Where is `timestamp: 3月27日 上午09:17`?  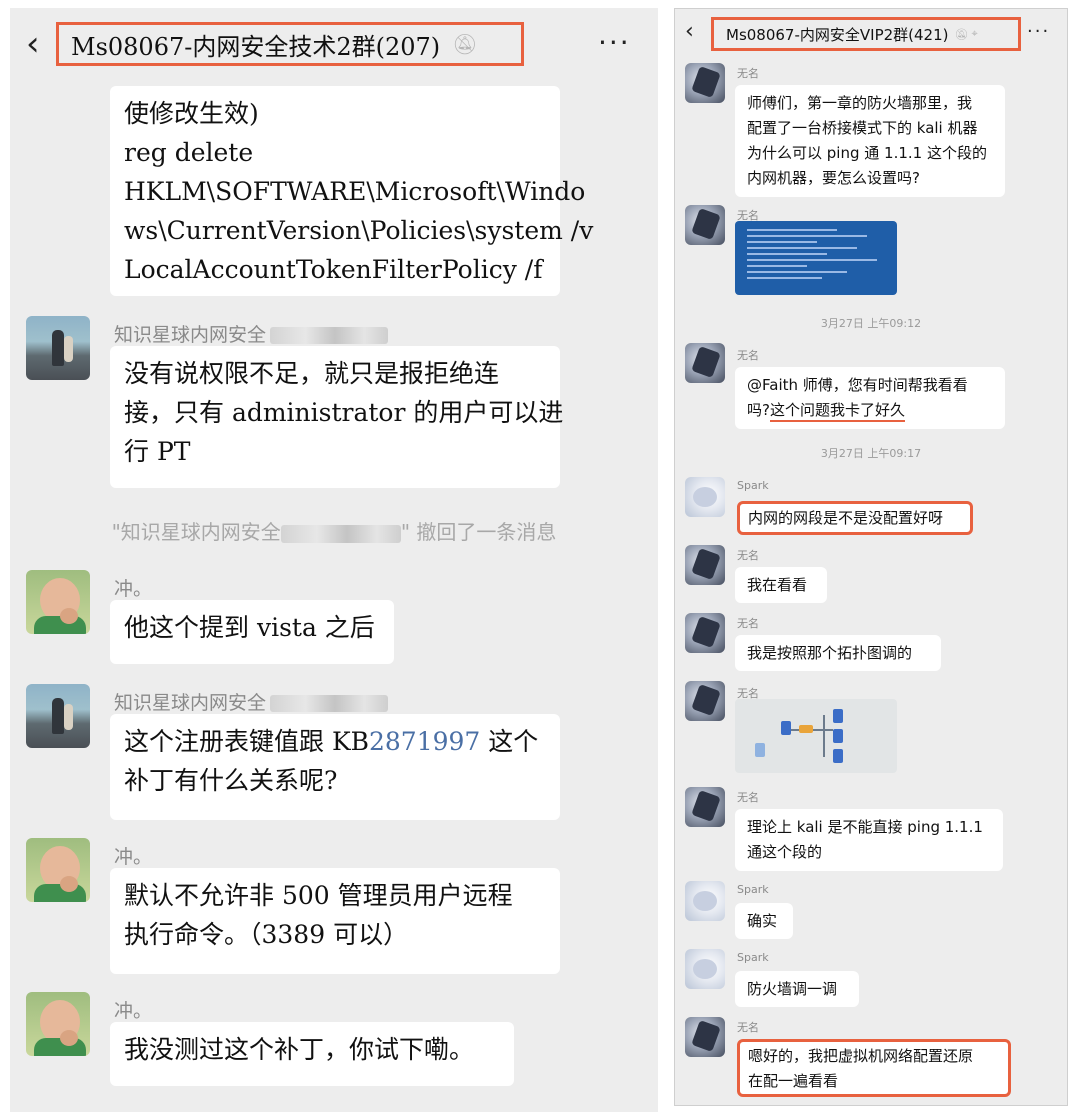 timestamp: 3月27日 上午09:17 is located at coordinates (871, 453).